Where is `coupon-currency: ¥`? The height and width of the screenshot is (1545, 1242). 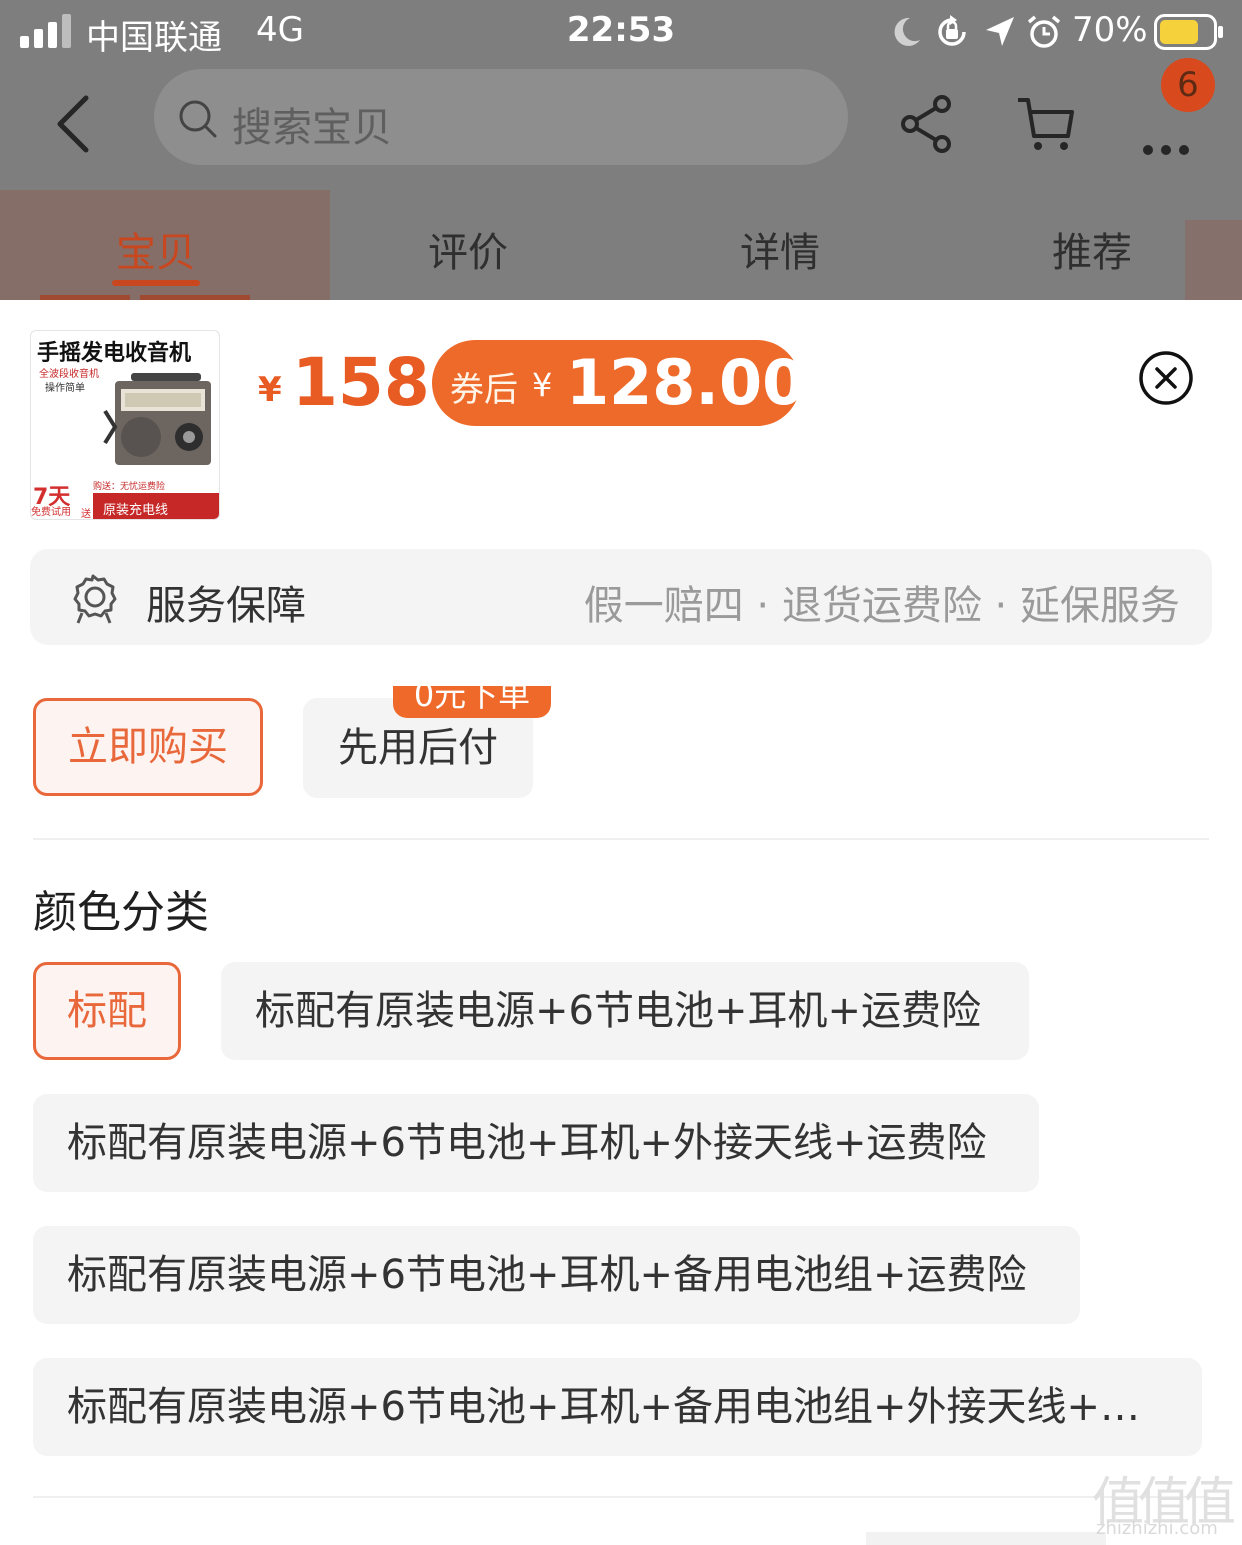 coupon-currency: ¥ is located at coordinates (542, 385).